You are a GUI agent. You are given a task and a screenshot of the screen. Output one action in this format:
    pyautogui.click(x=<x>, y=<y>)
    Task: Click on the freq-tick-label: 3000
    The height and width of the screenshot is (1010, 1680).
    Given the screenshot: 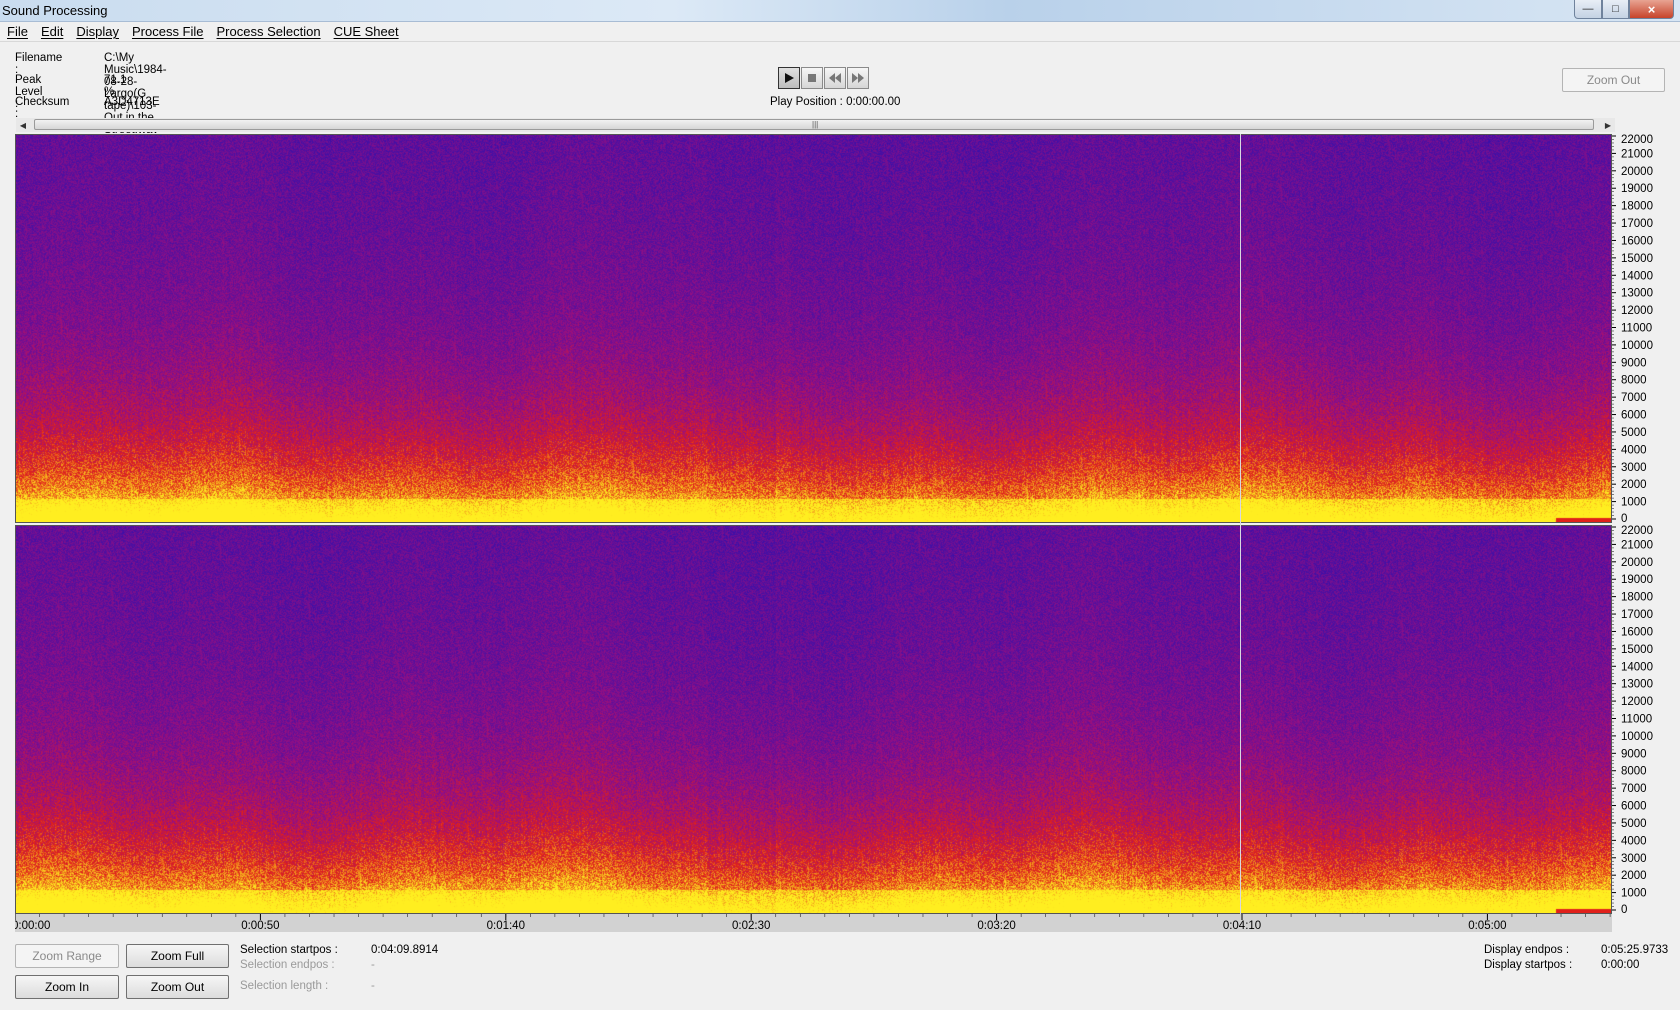 What is the action you would take?
    pyautogui.click(x=1634, y=859)
    